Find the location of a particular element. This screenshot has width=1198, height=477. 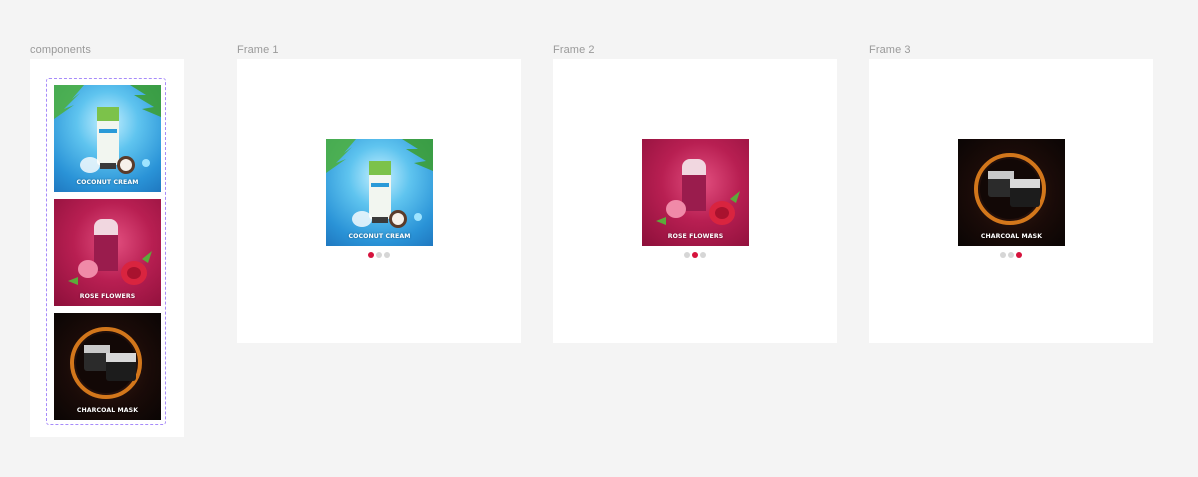

slide-coconut-cream: COCONUT CREAM is located at coordinates (379, 192).